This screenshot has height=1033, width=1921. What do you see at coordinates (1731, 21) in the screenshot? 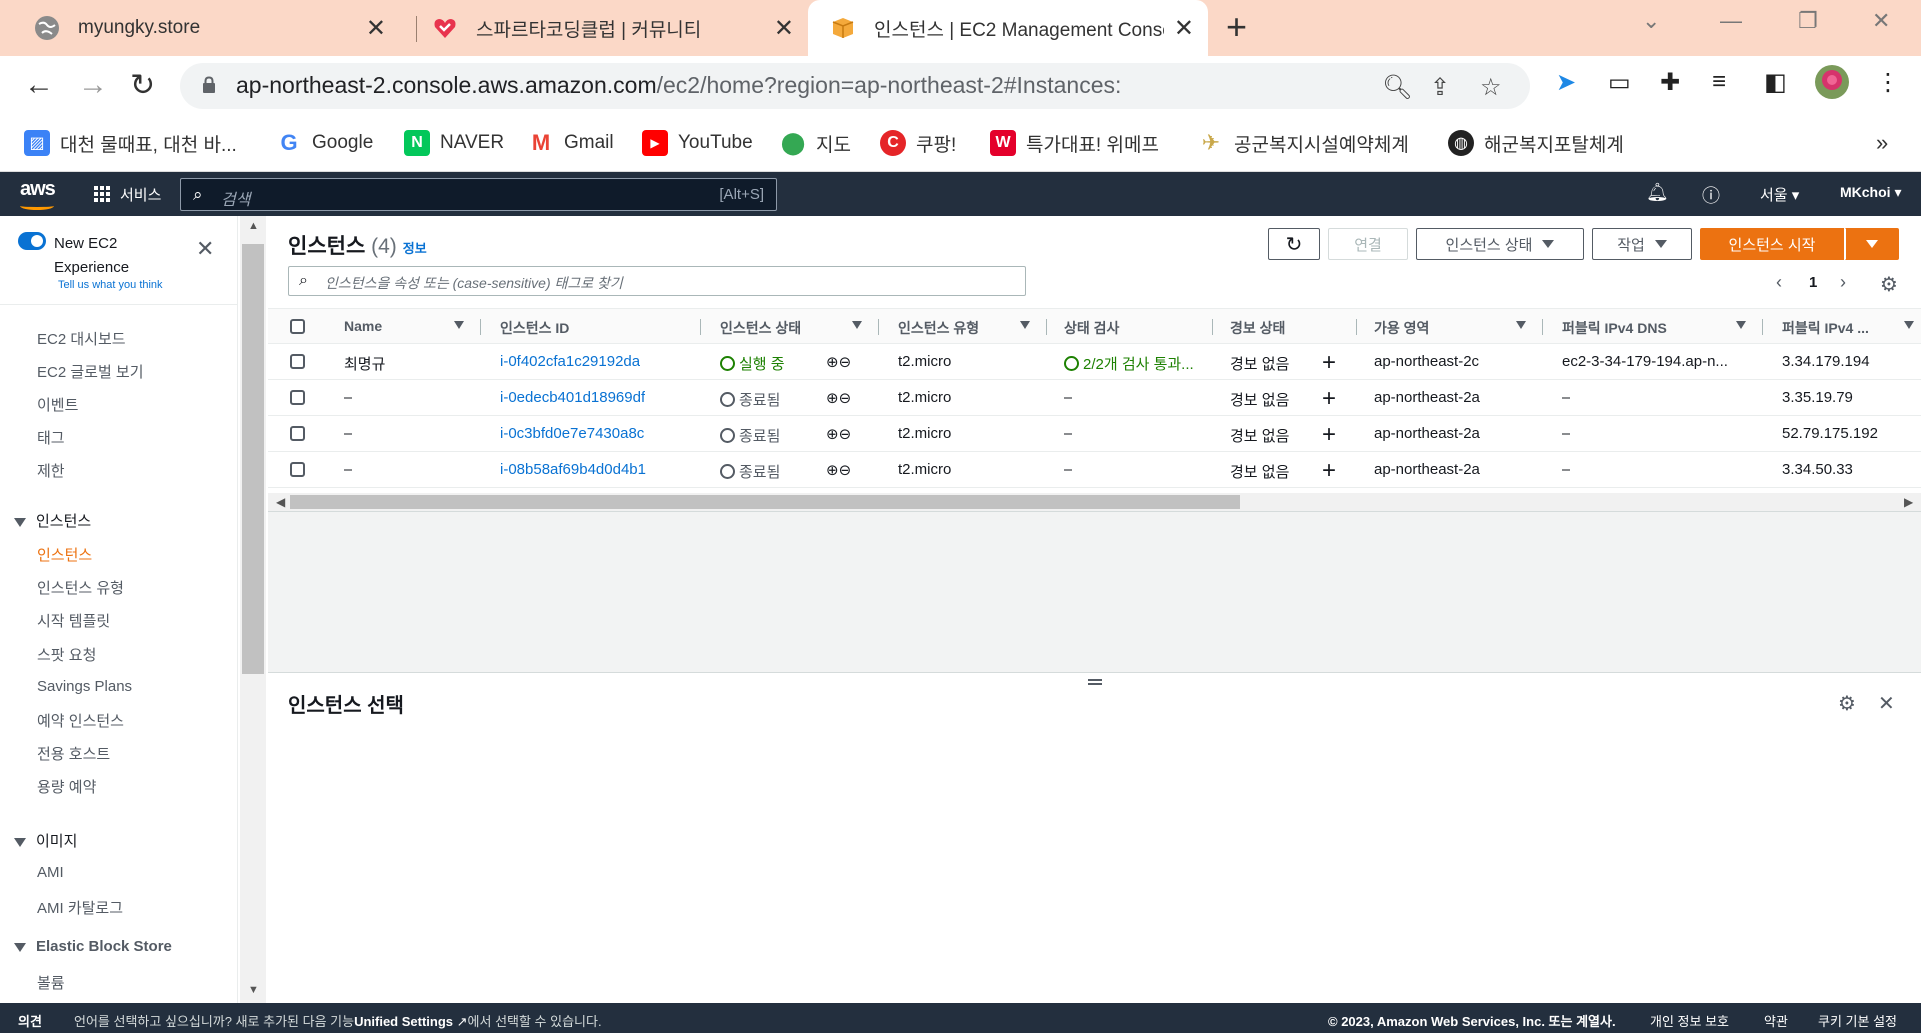
I see `minimize-icon: —` at bounding box center [1731, 21].